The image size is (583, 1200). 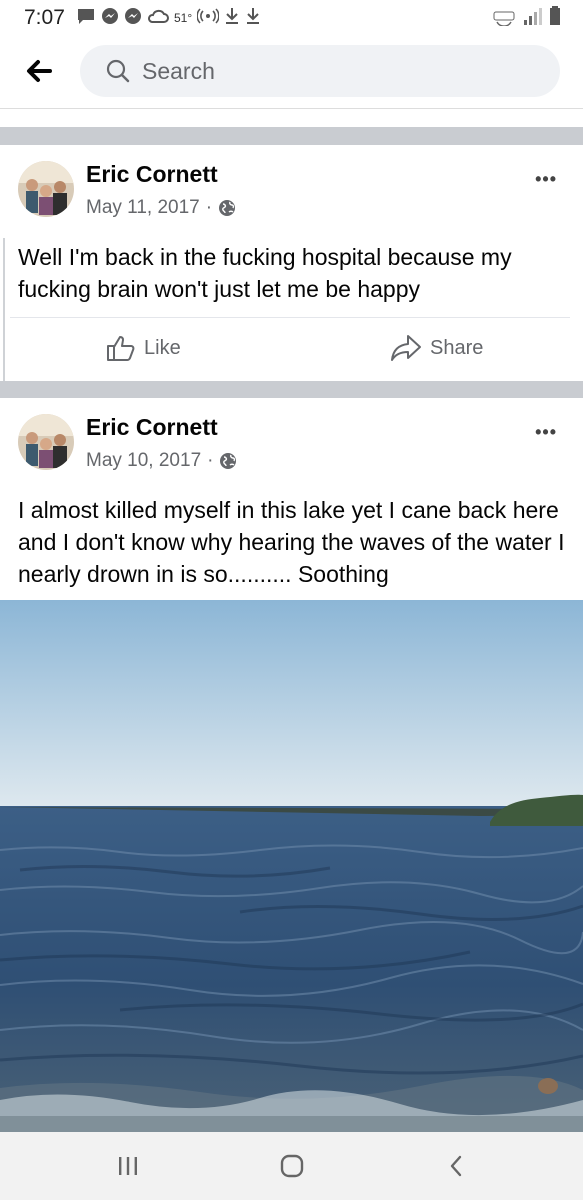 I want to click on status-bar: 7:07 51°, so click(x=291, y=18).